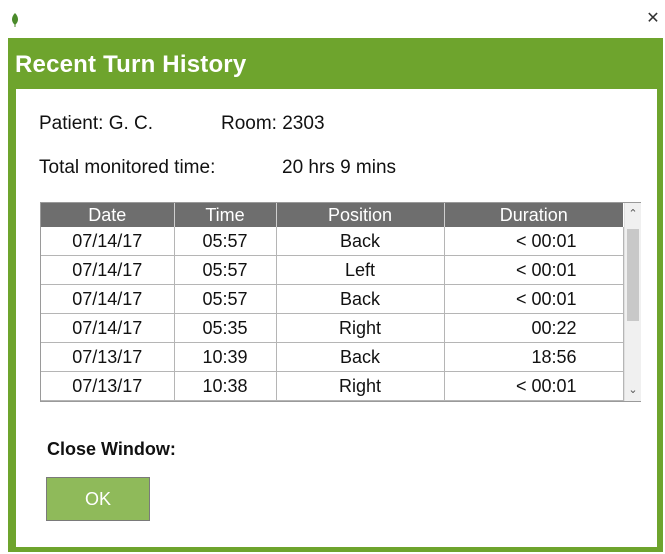 This screenshot has height=554, width=665. Describe the element at coordinates (273, 123) in the screenshot. I see `room-number: Room: 2303` at that location.